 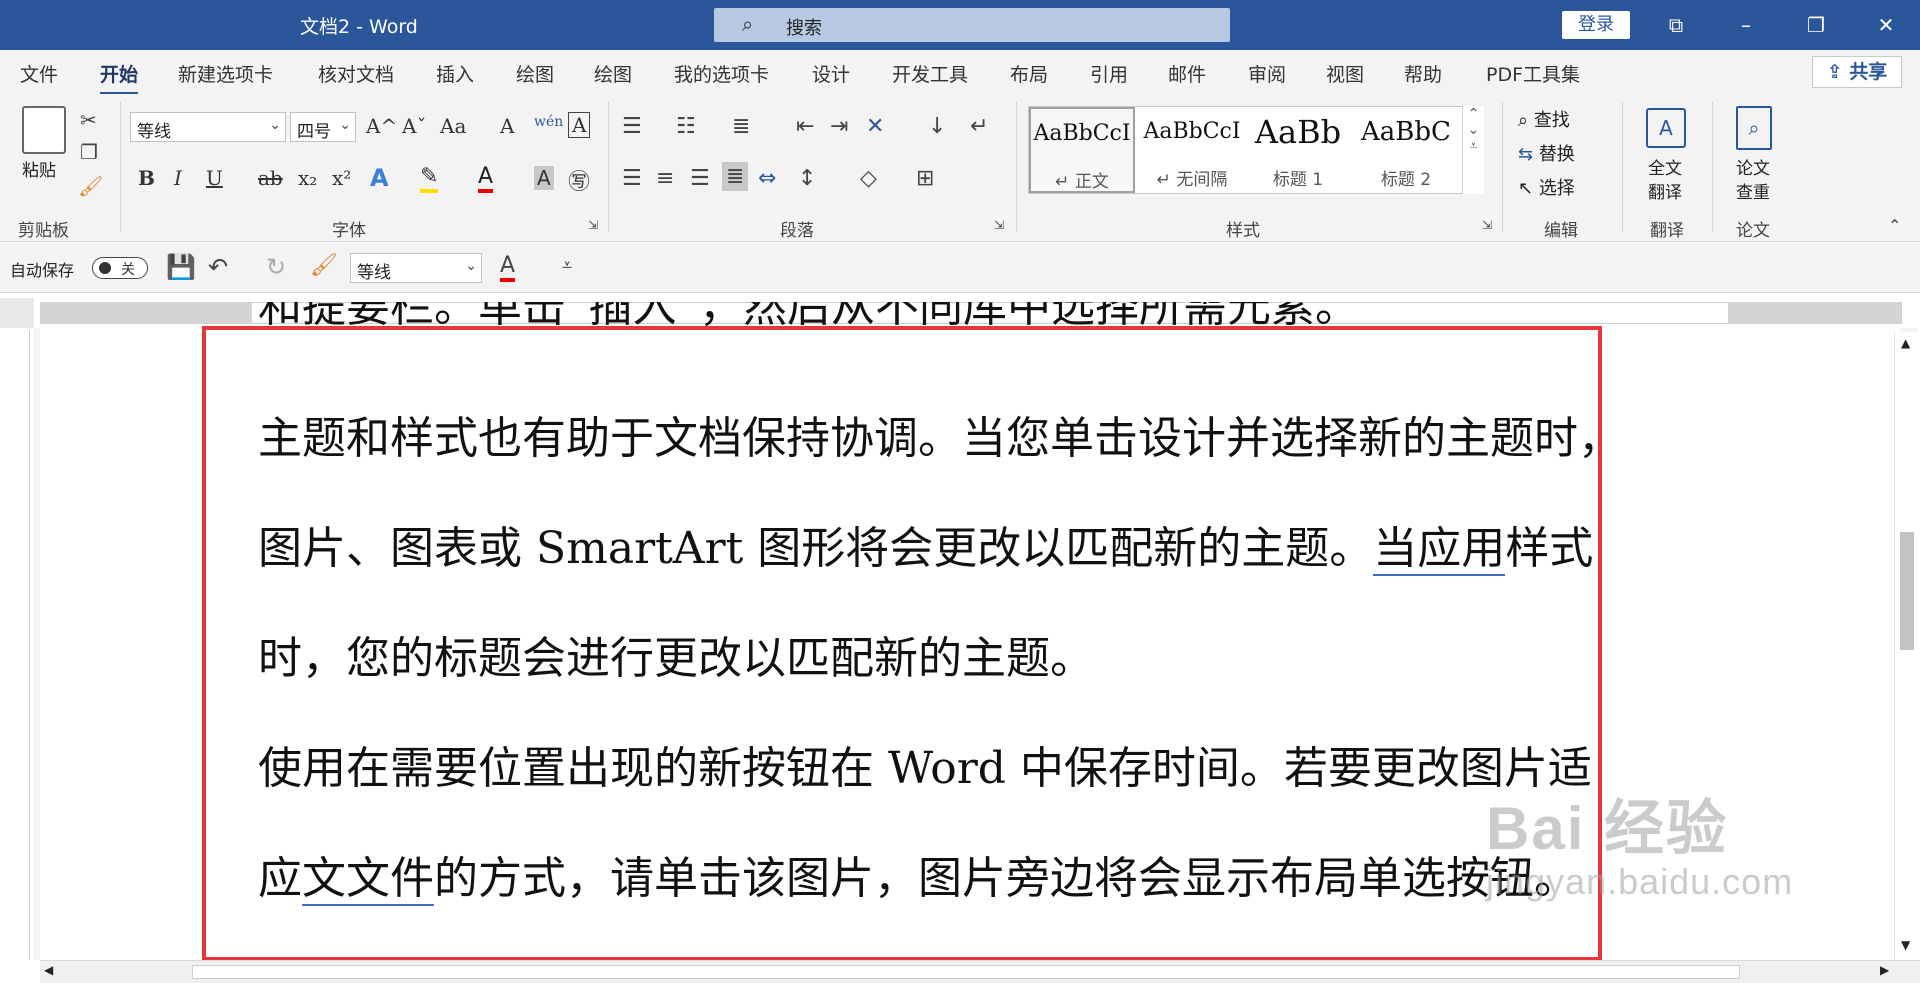 I want to click on shrink-font-icon: Aˇ, so click(x=414, y=126).